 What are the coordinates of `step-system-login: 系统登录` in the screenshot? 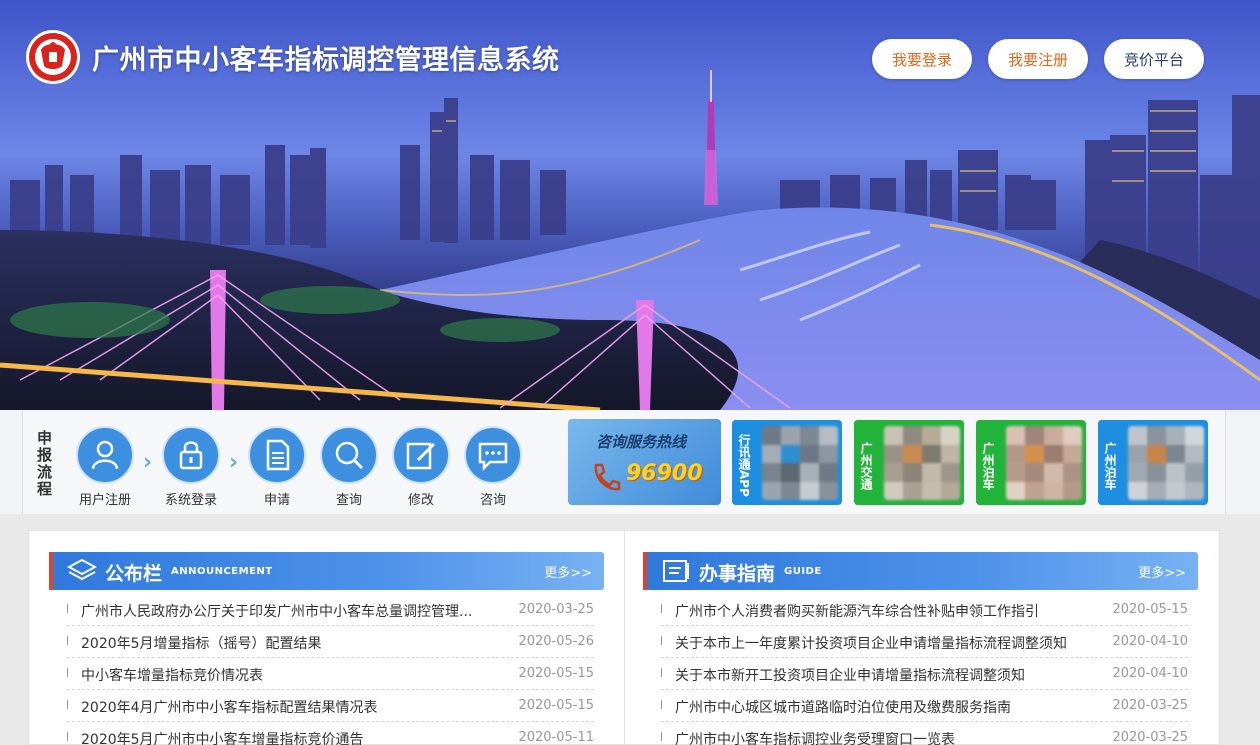 It's located at (191, 467).